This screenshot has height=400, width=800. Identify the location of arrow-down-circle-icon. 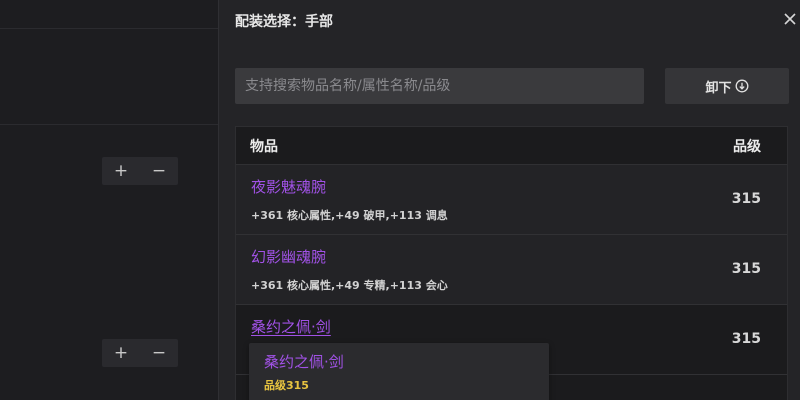
(741, 86).